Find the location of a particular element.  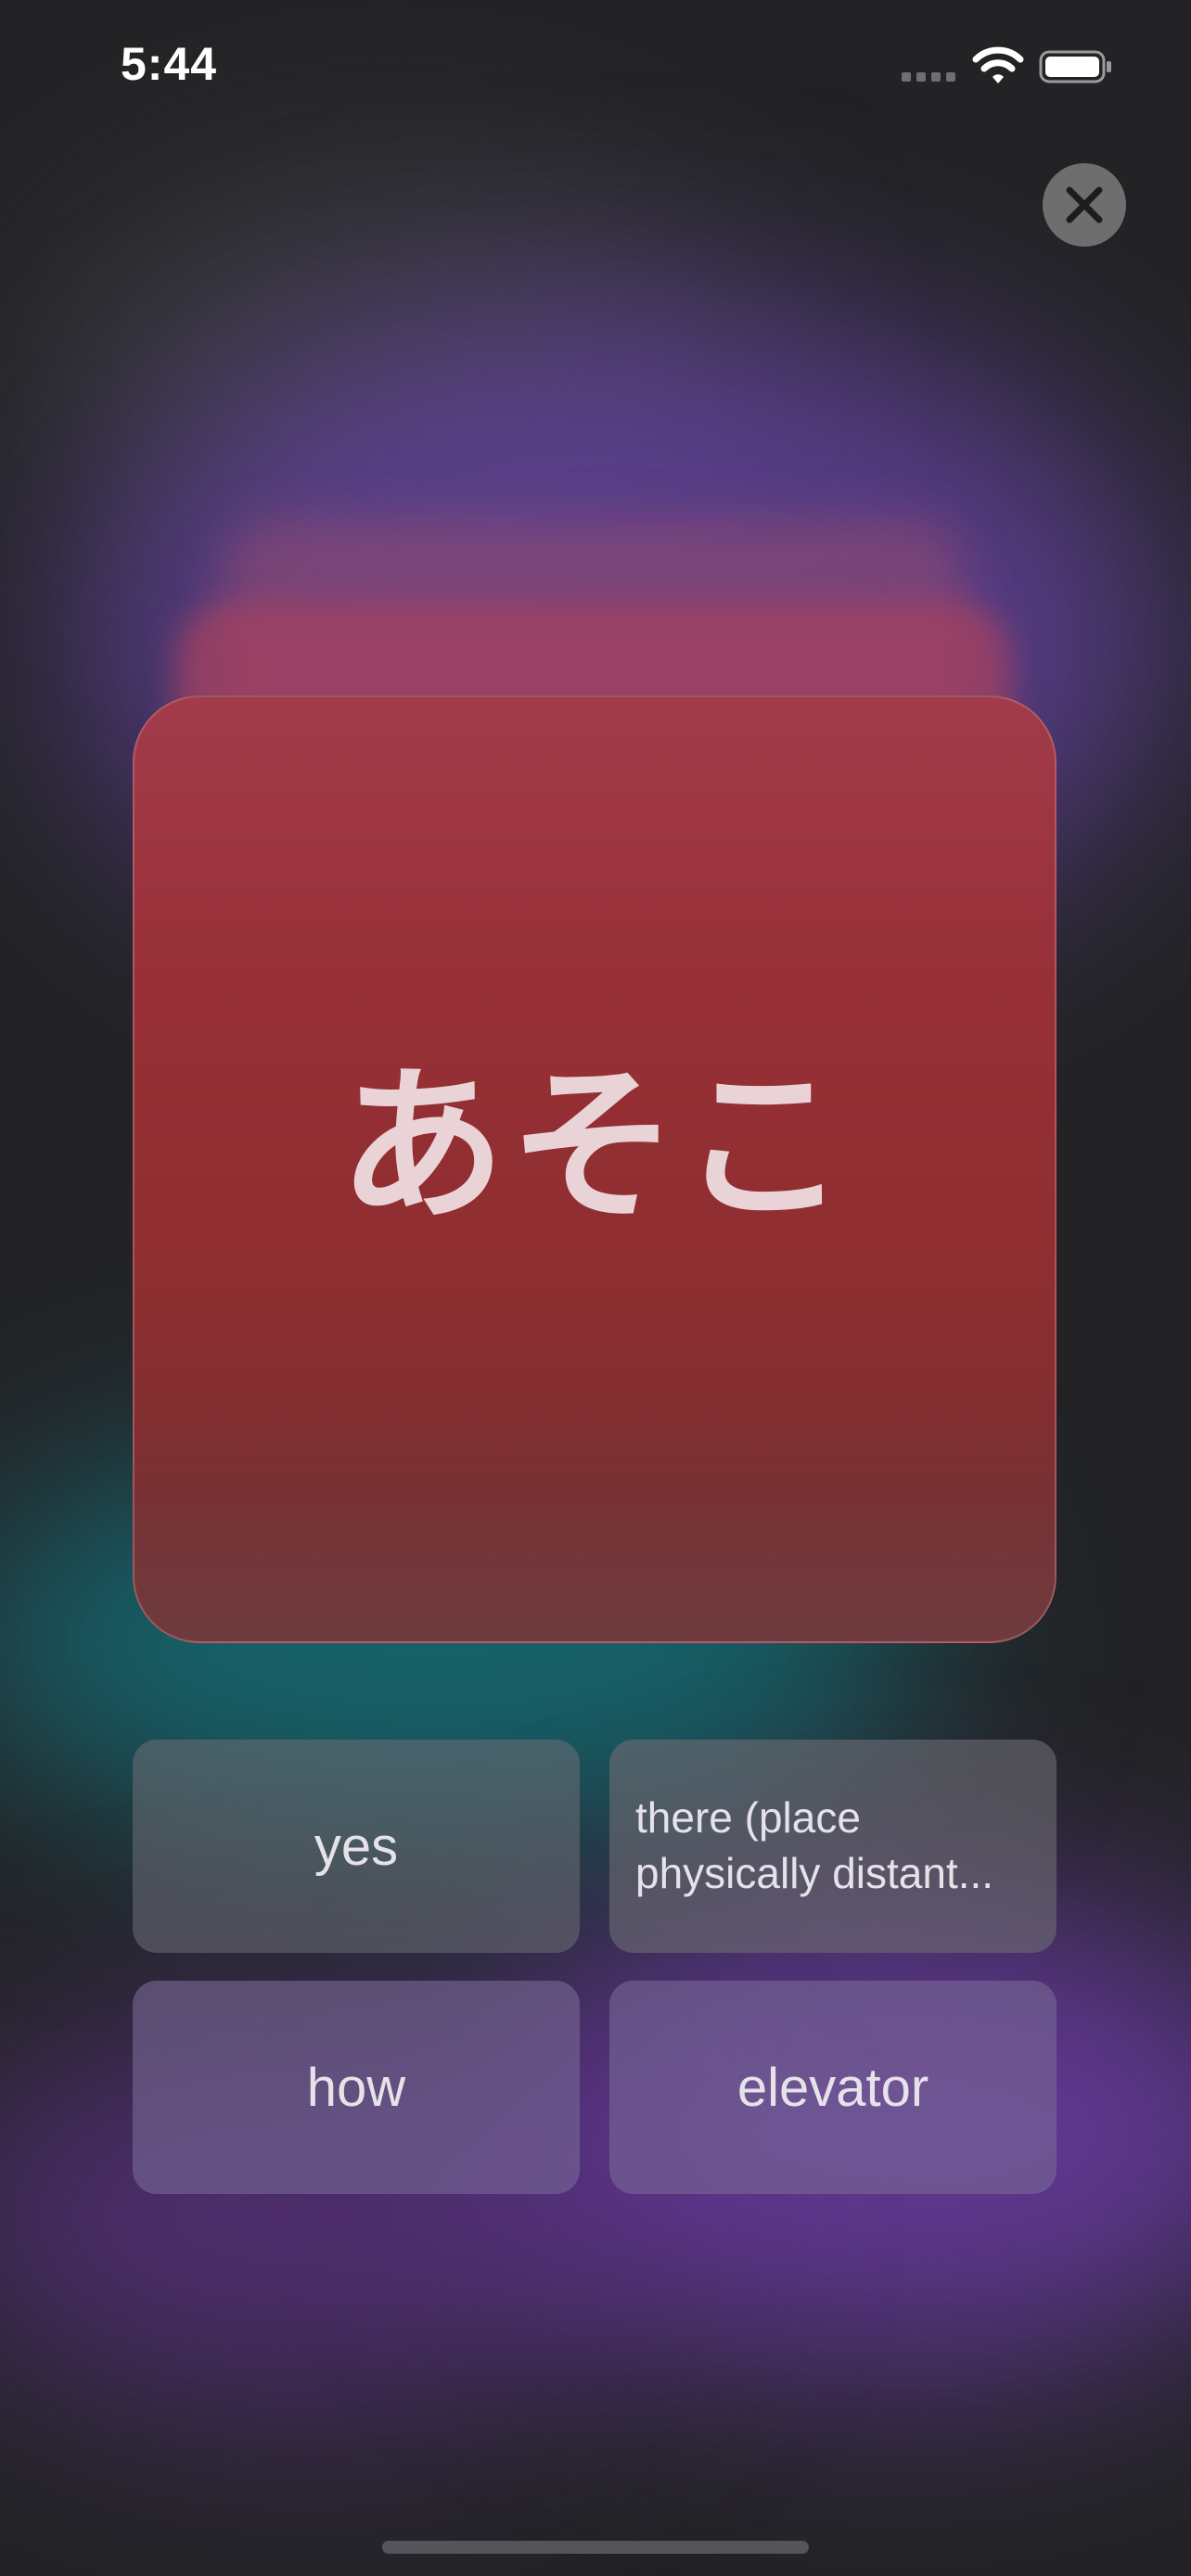

signal-icon is located at coordinates (929, 77).